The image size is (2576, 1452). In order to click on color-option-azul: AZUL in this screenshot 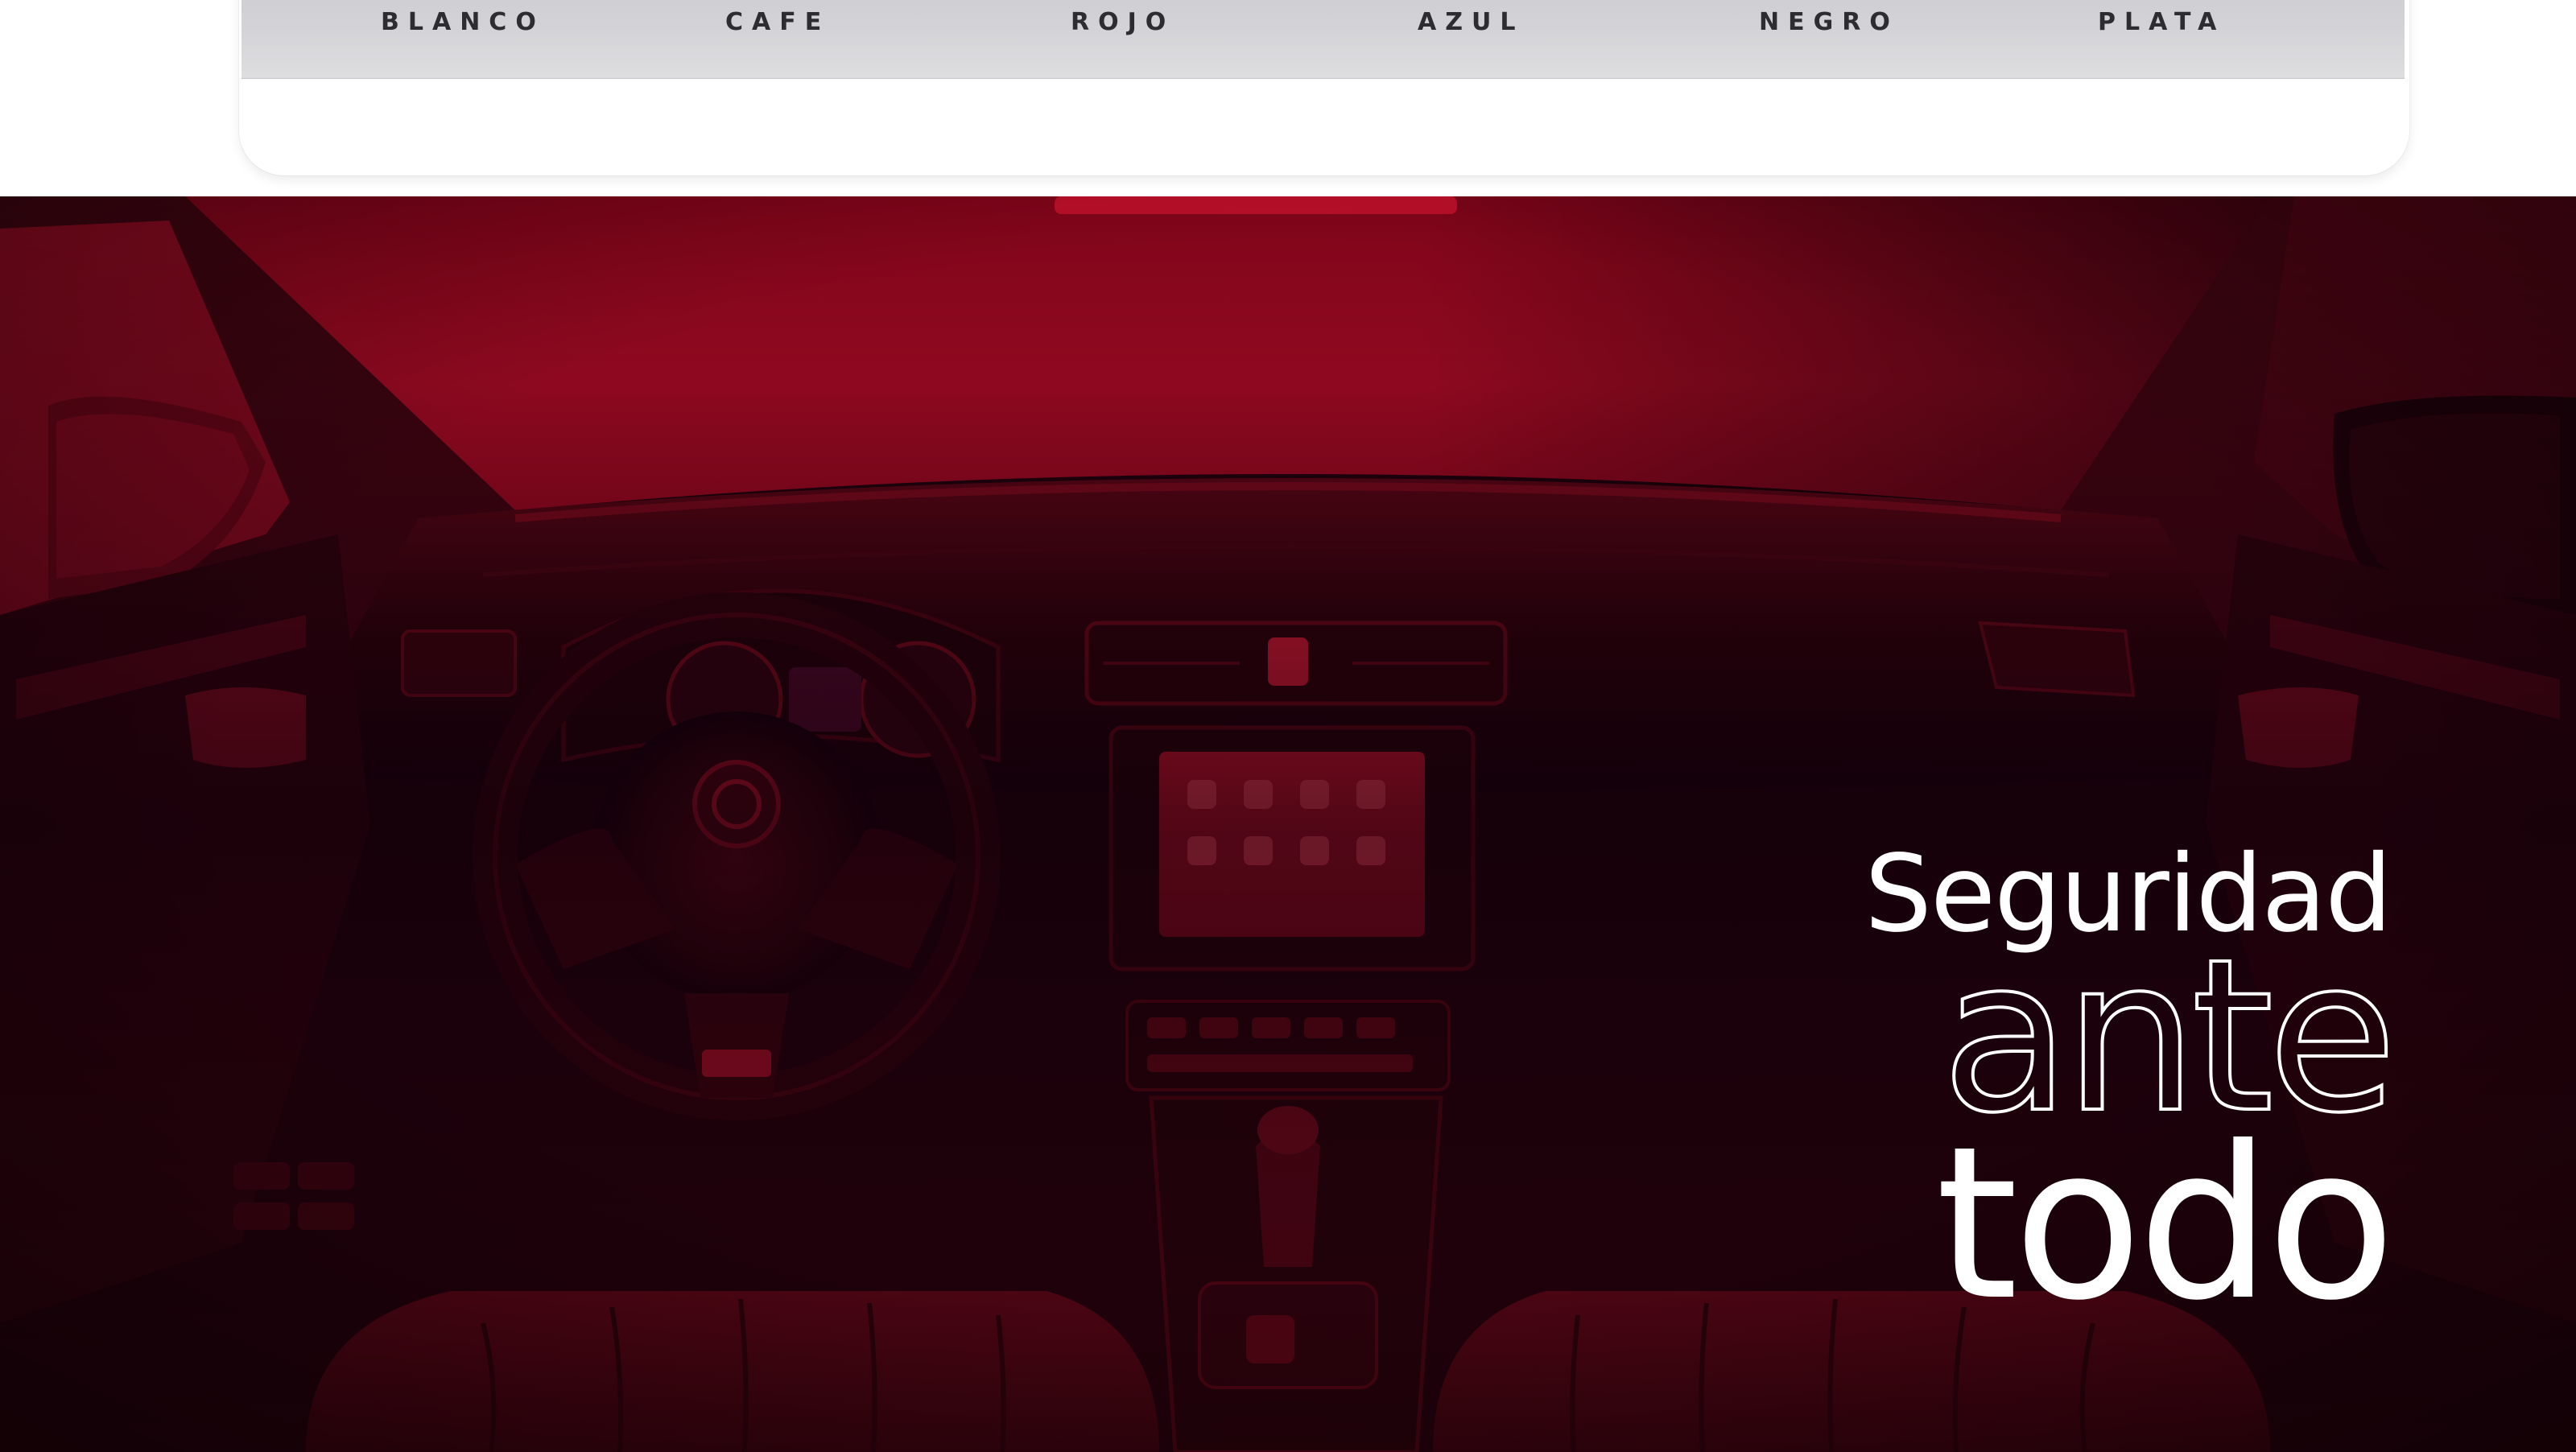, I will do `click(1471, 22)`.